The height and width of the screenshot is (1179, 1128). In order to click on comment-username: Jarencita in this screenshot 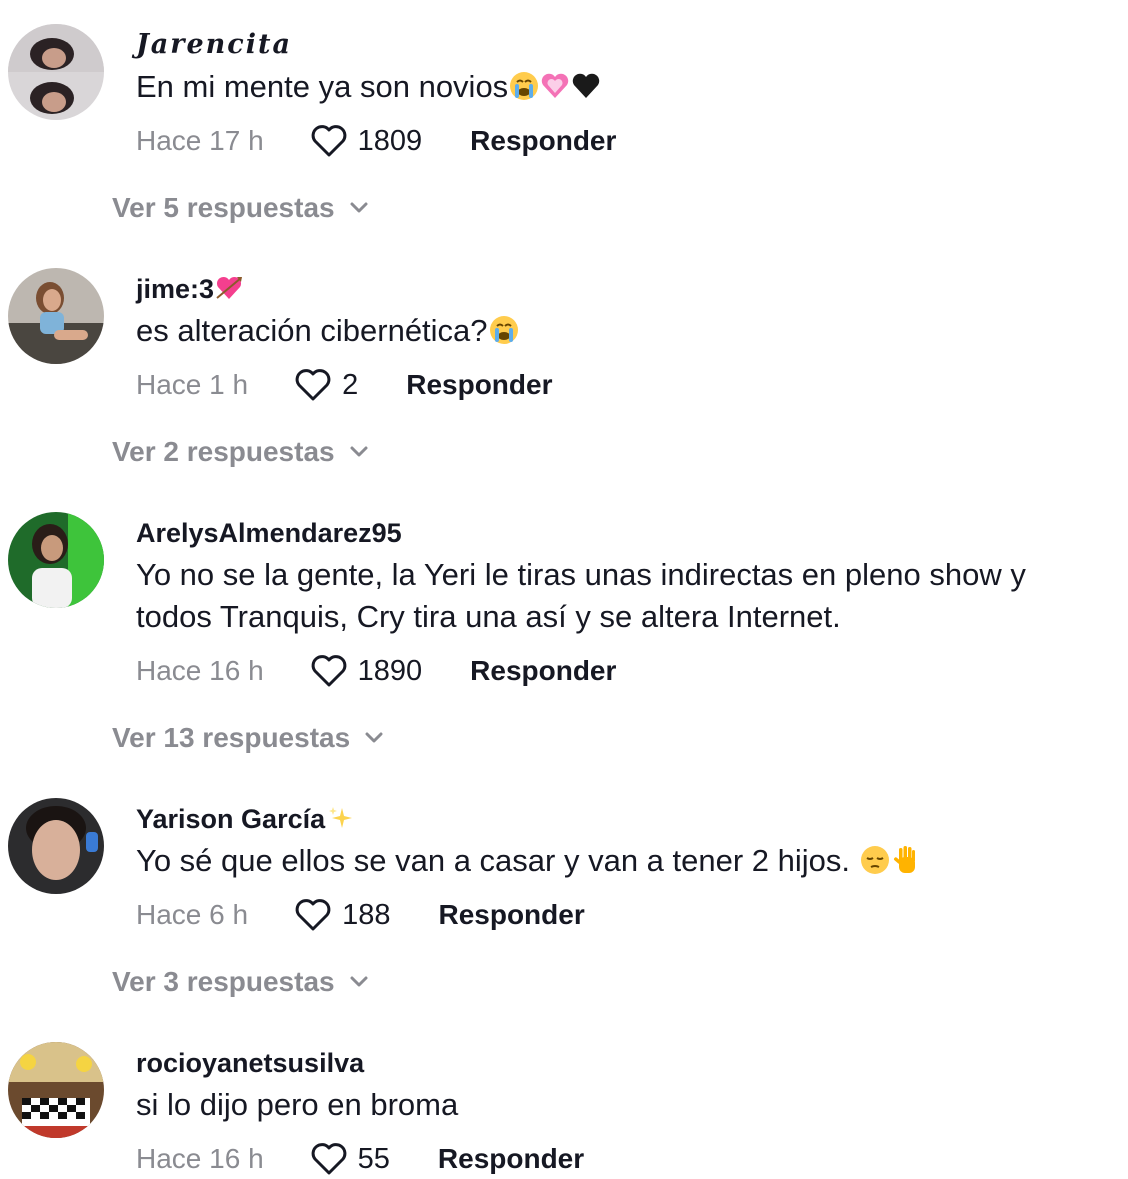, I will do `click(214, 45)`.